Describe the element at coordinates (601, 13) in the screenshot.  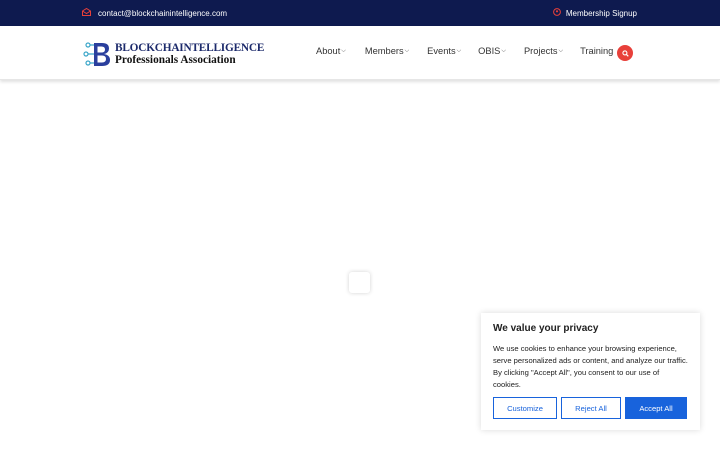
I see `membership-signup-text: Membership Signup` at that location.